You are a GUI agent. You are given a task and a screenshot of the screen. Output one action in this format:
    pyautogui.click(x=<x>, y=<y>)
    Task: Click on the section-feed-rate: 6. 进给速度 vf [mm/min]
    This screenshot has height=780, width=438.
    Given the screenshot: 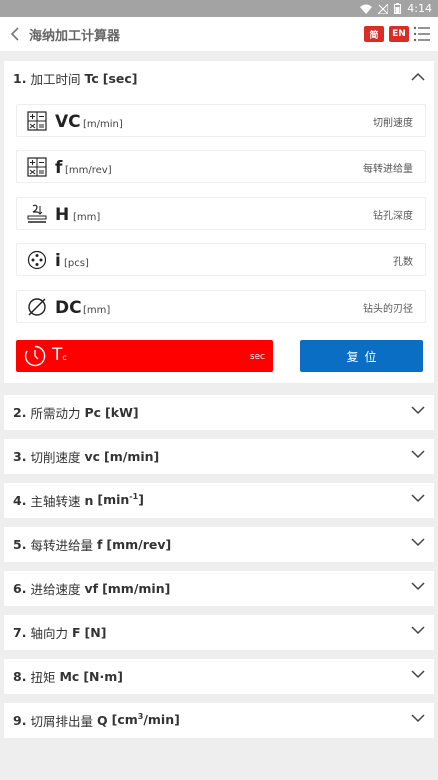 What is the action you would take?
    pyautogui.click(x=219, y=588)
    